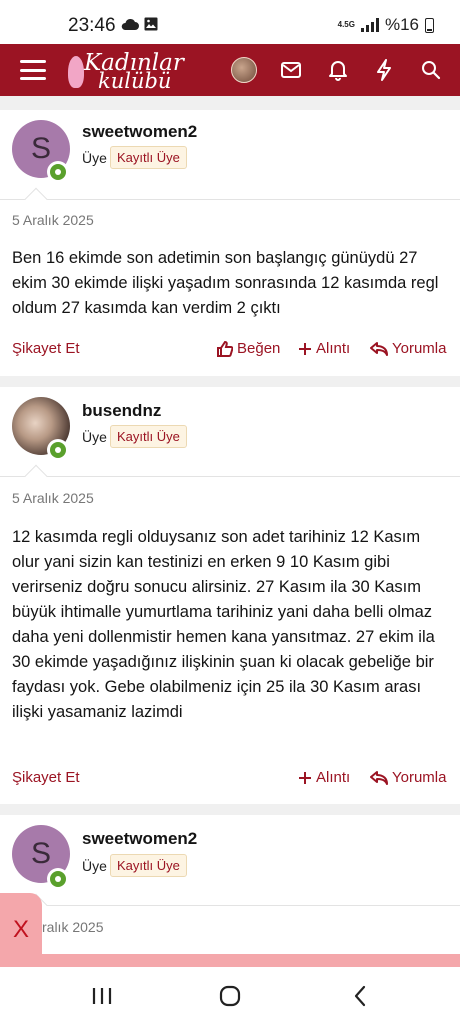 The width and height of the screenshot is (460, 1024). I want to click on recent-apps-icon, so click(102, 996).